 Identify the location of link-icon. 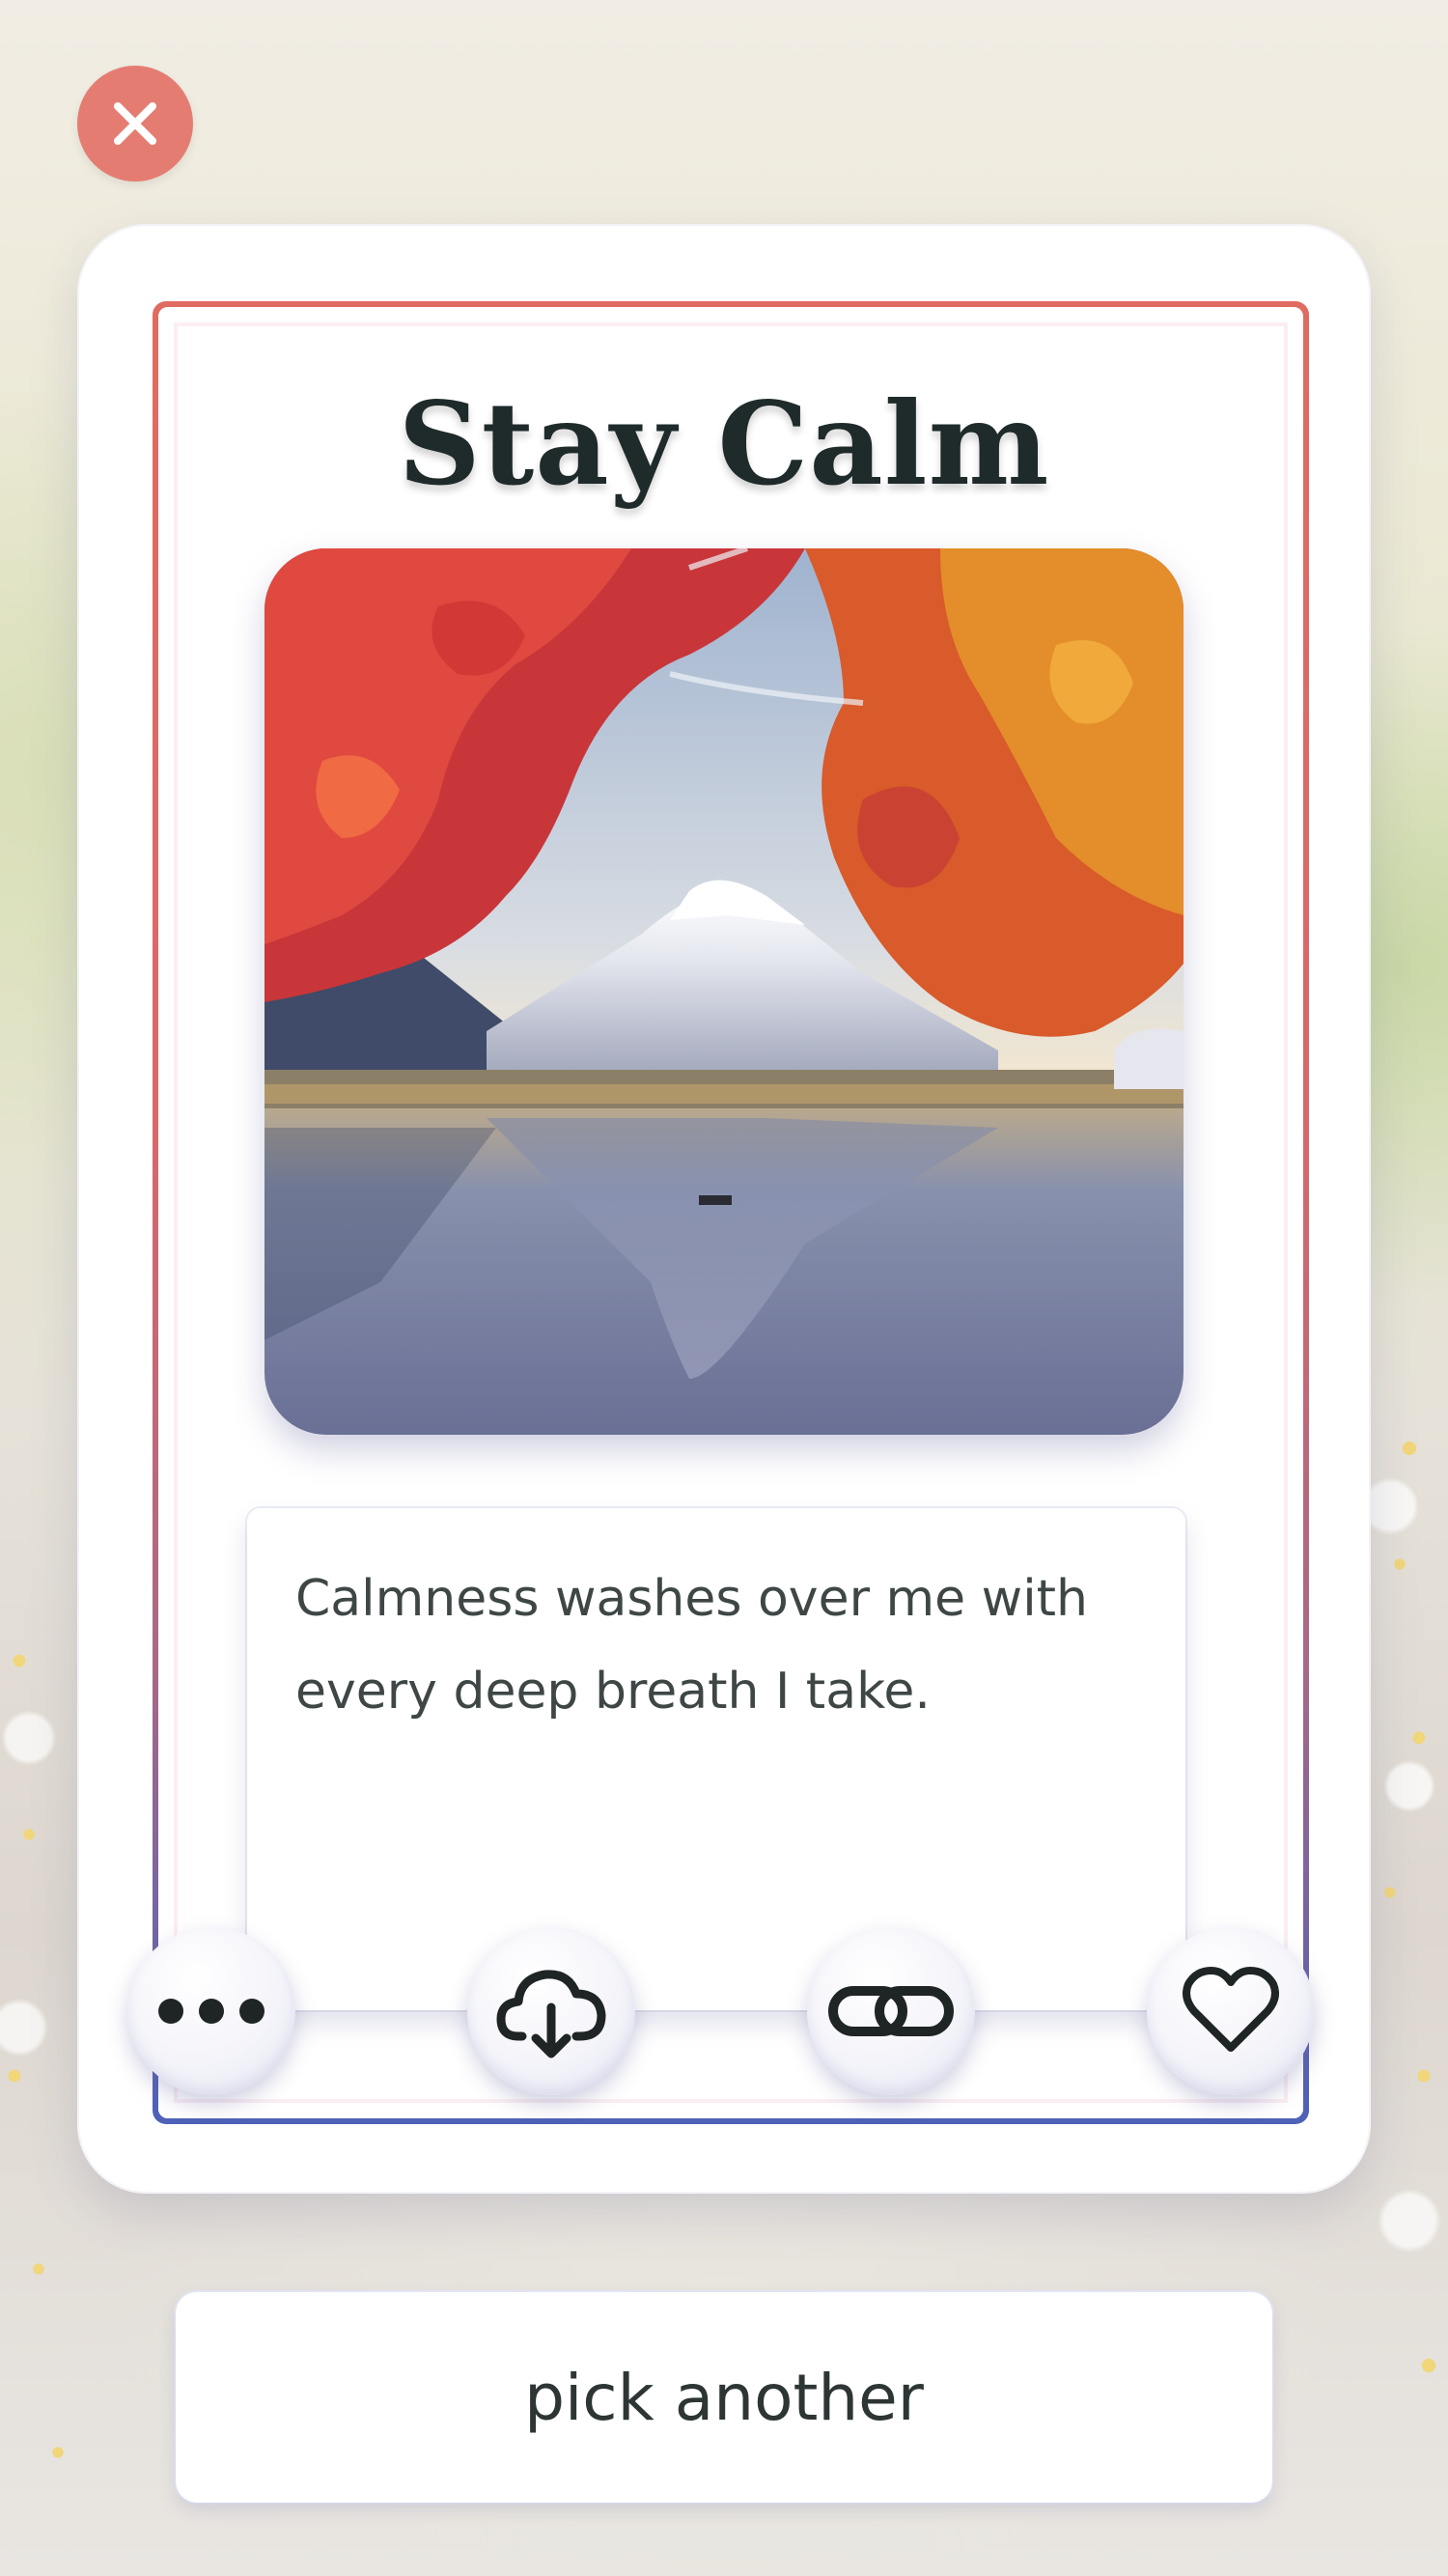
(891, 2011).